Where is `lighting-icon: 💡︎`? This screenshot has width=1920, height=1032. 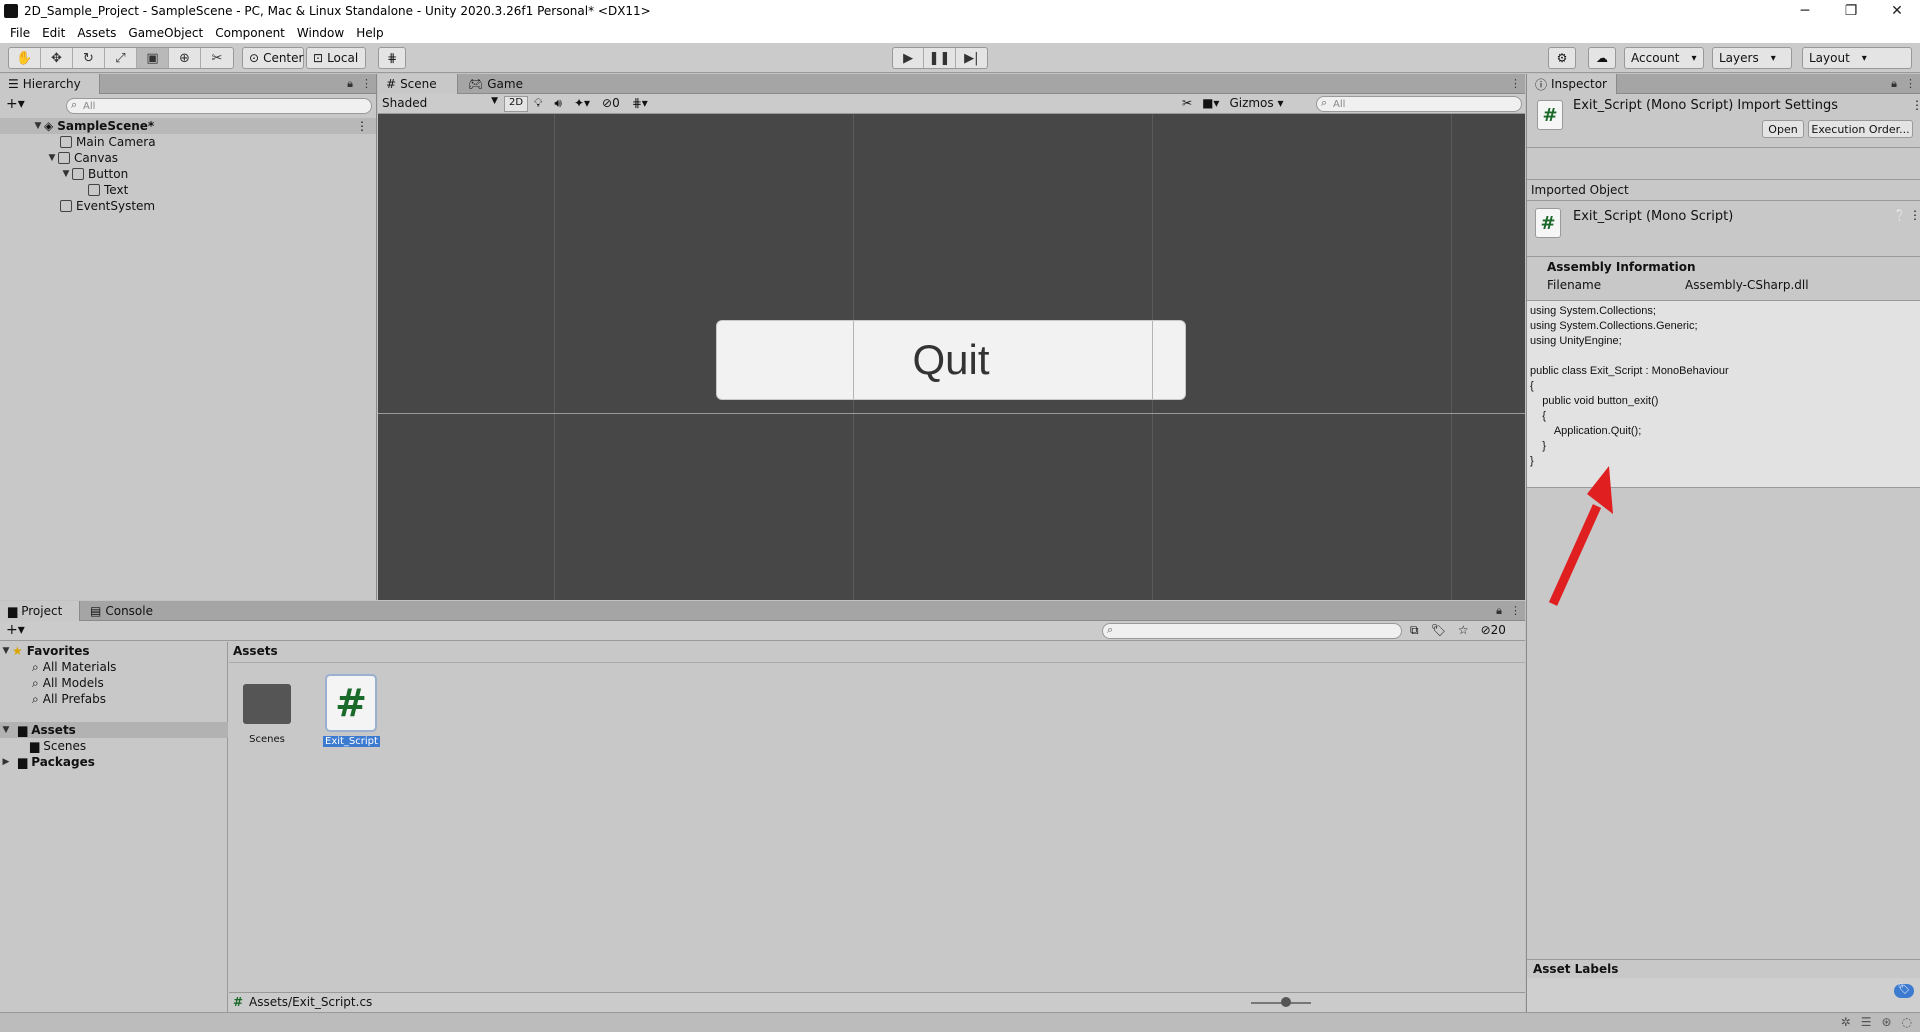
lighting-icon: 💡︎ is located at coordinates (538, 103).